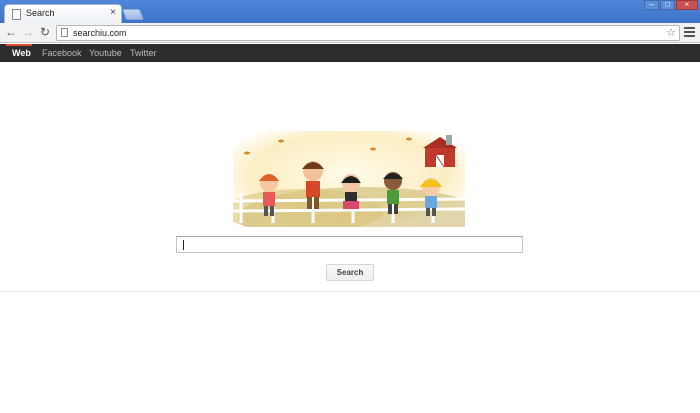  Describe the element at coordinates (349, 179) in the screenshot. I see `hero-illustration` at that location.